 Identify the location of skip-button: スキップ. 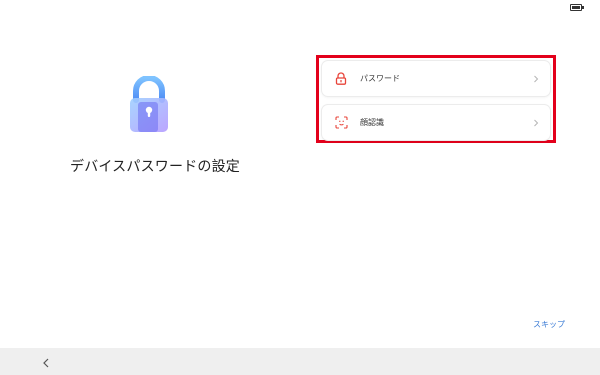
(549, 324).